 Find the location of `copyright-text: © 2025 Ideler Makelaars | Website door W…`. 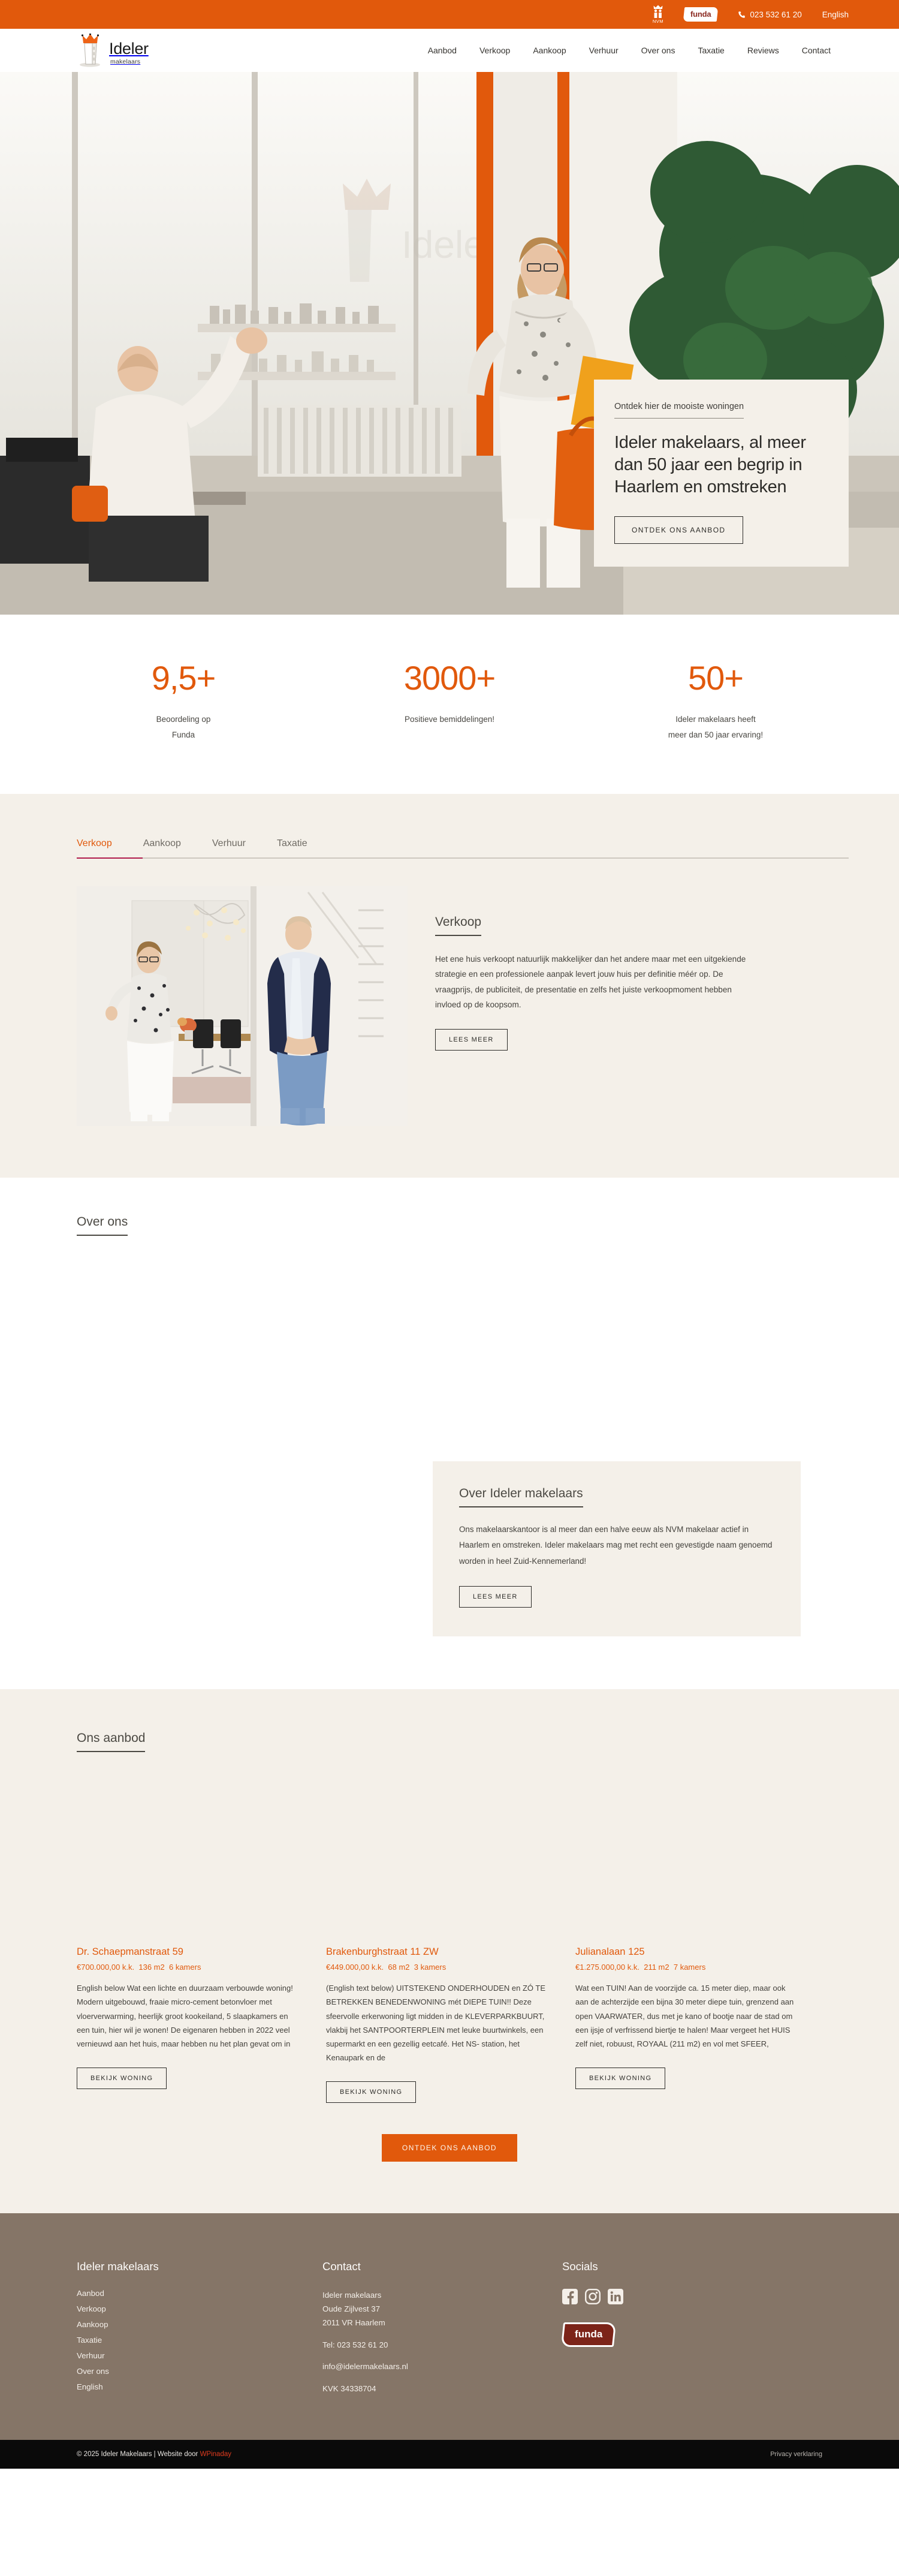

copyright-text: © 2025 Ideler Makelaars | Website door W… is located at coordinates (140, 2454).